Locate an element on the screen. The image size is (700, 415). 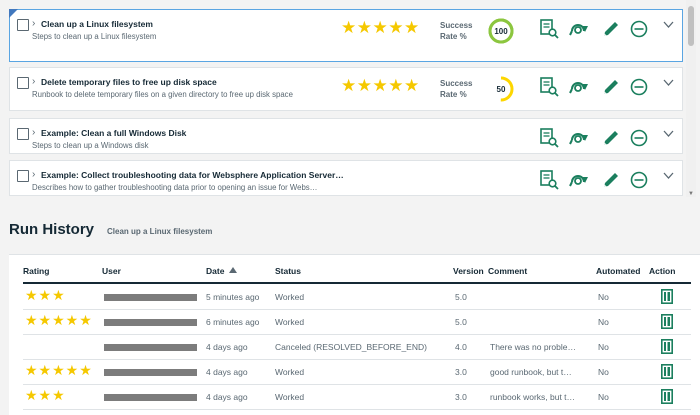
runbook-title: Clean up a Linux filesystem is located at coordinates (97, 24).